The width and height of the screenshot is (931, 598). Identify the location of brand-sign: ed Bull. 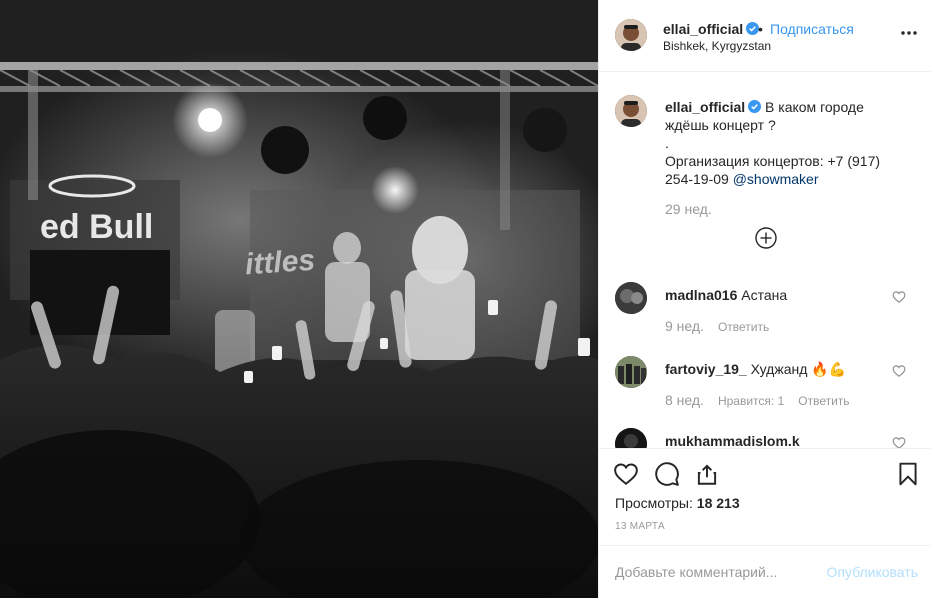
(96, 227).